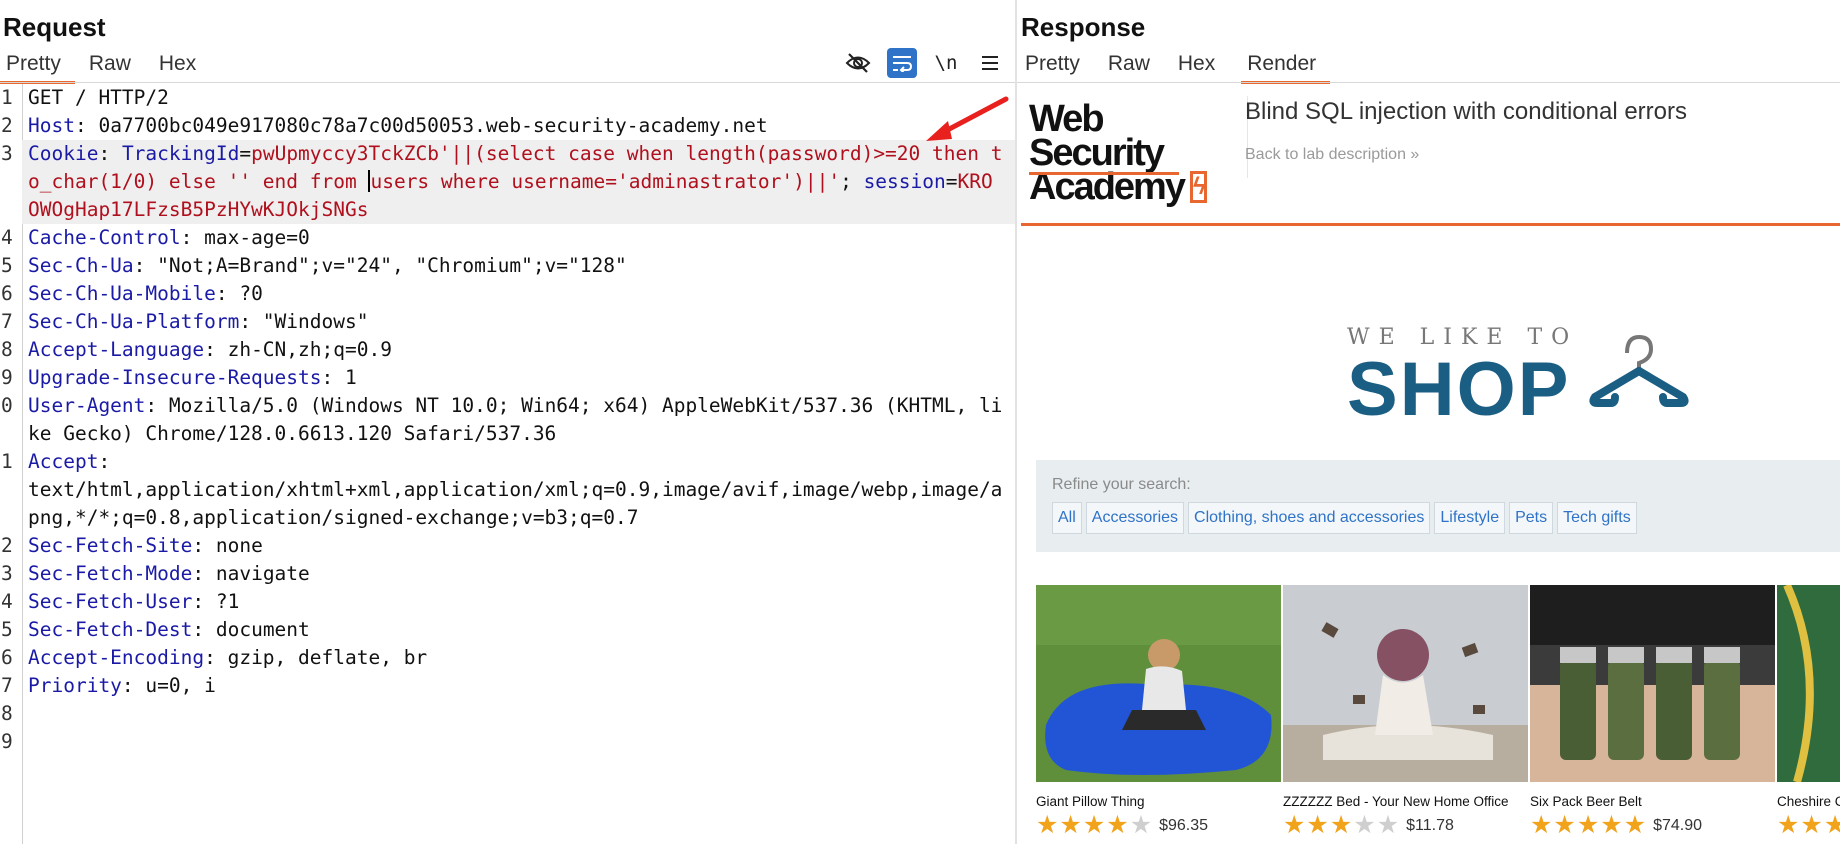 This screenshot has height=844, width=1840. Describe the element at coordinates (7, 97) in the screenshot. I see `line-number: 1` at that location.